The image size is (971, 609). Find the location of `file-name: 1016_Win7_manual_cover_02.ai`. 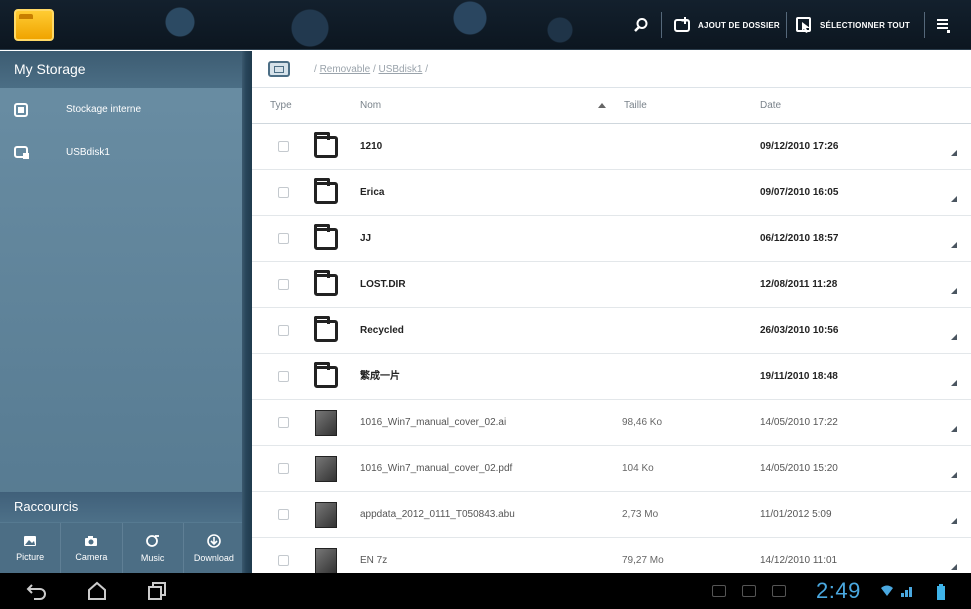

file-name: 1016_Win7_manual_cover_02.ai is located at coordinates (433, 422).